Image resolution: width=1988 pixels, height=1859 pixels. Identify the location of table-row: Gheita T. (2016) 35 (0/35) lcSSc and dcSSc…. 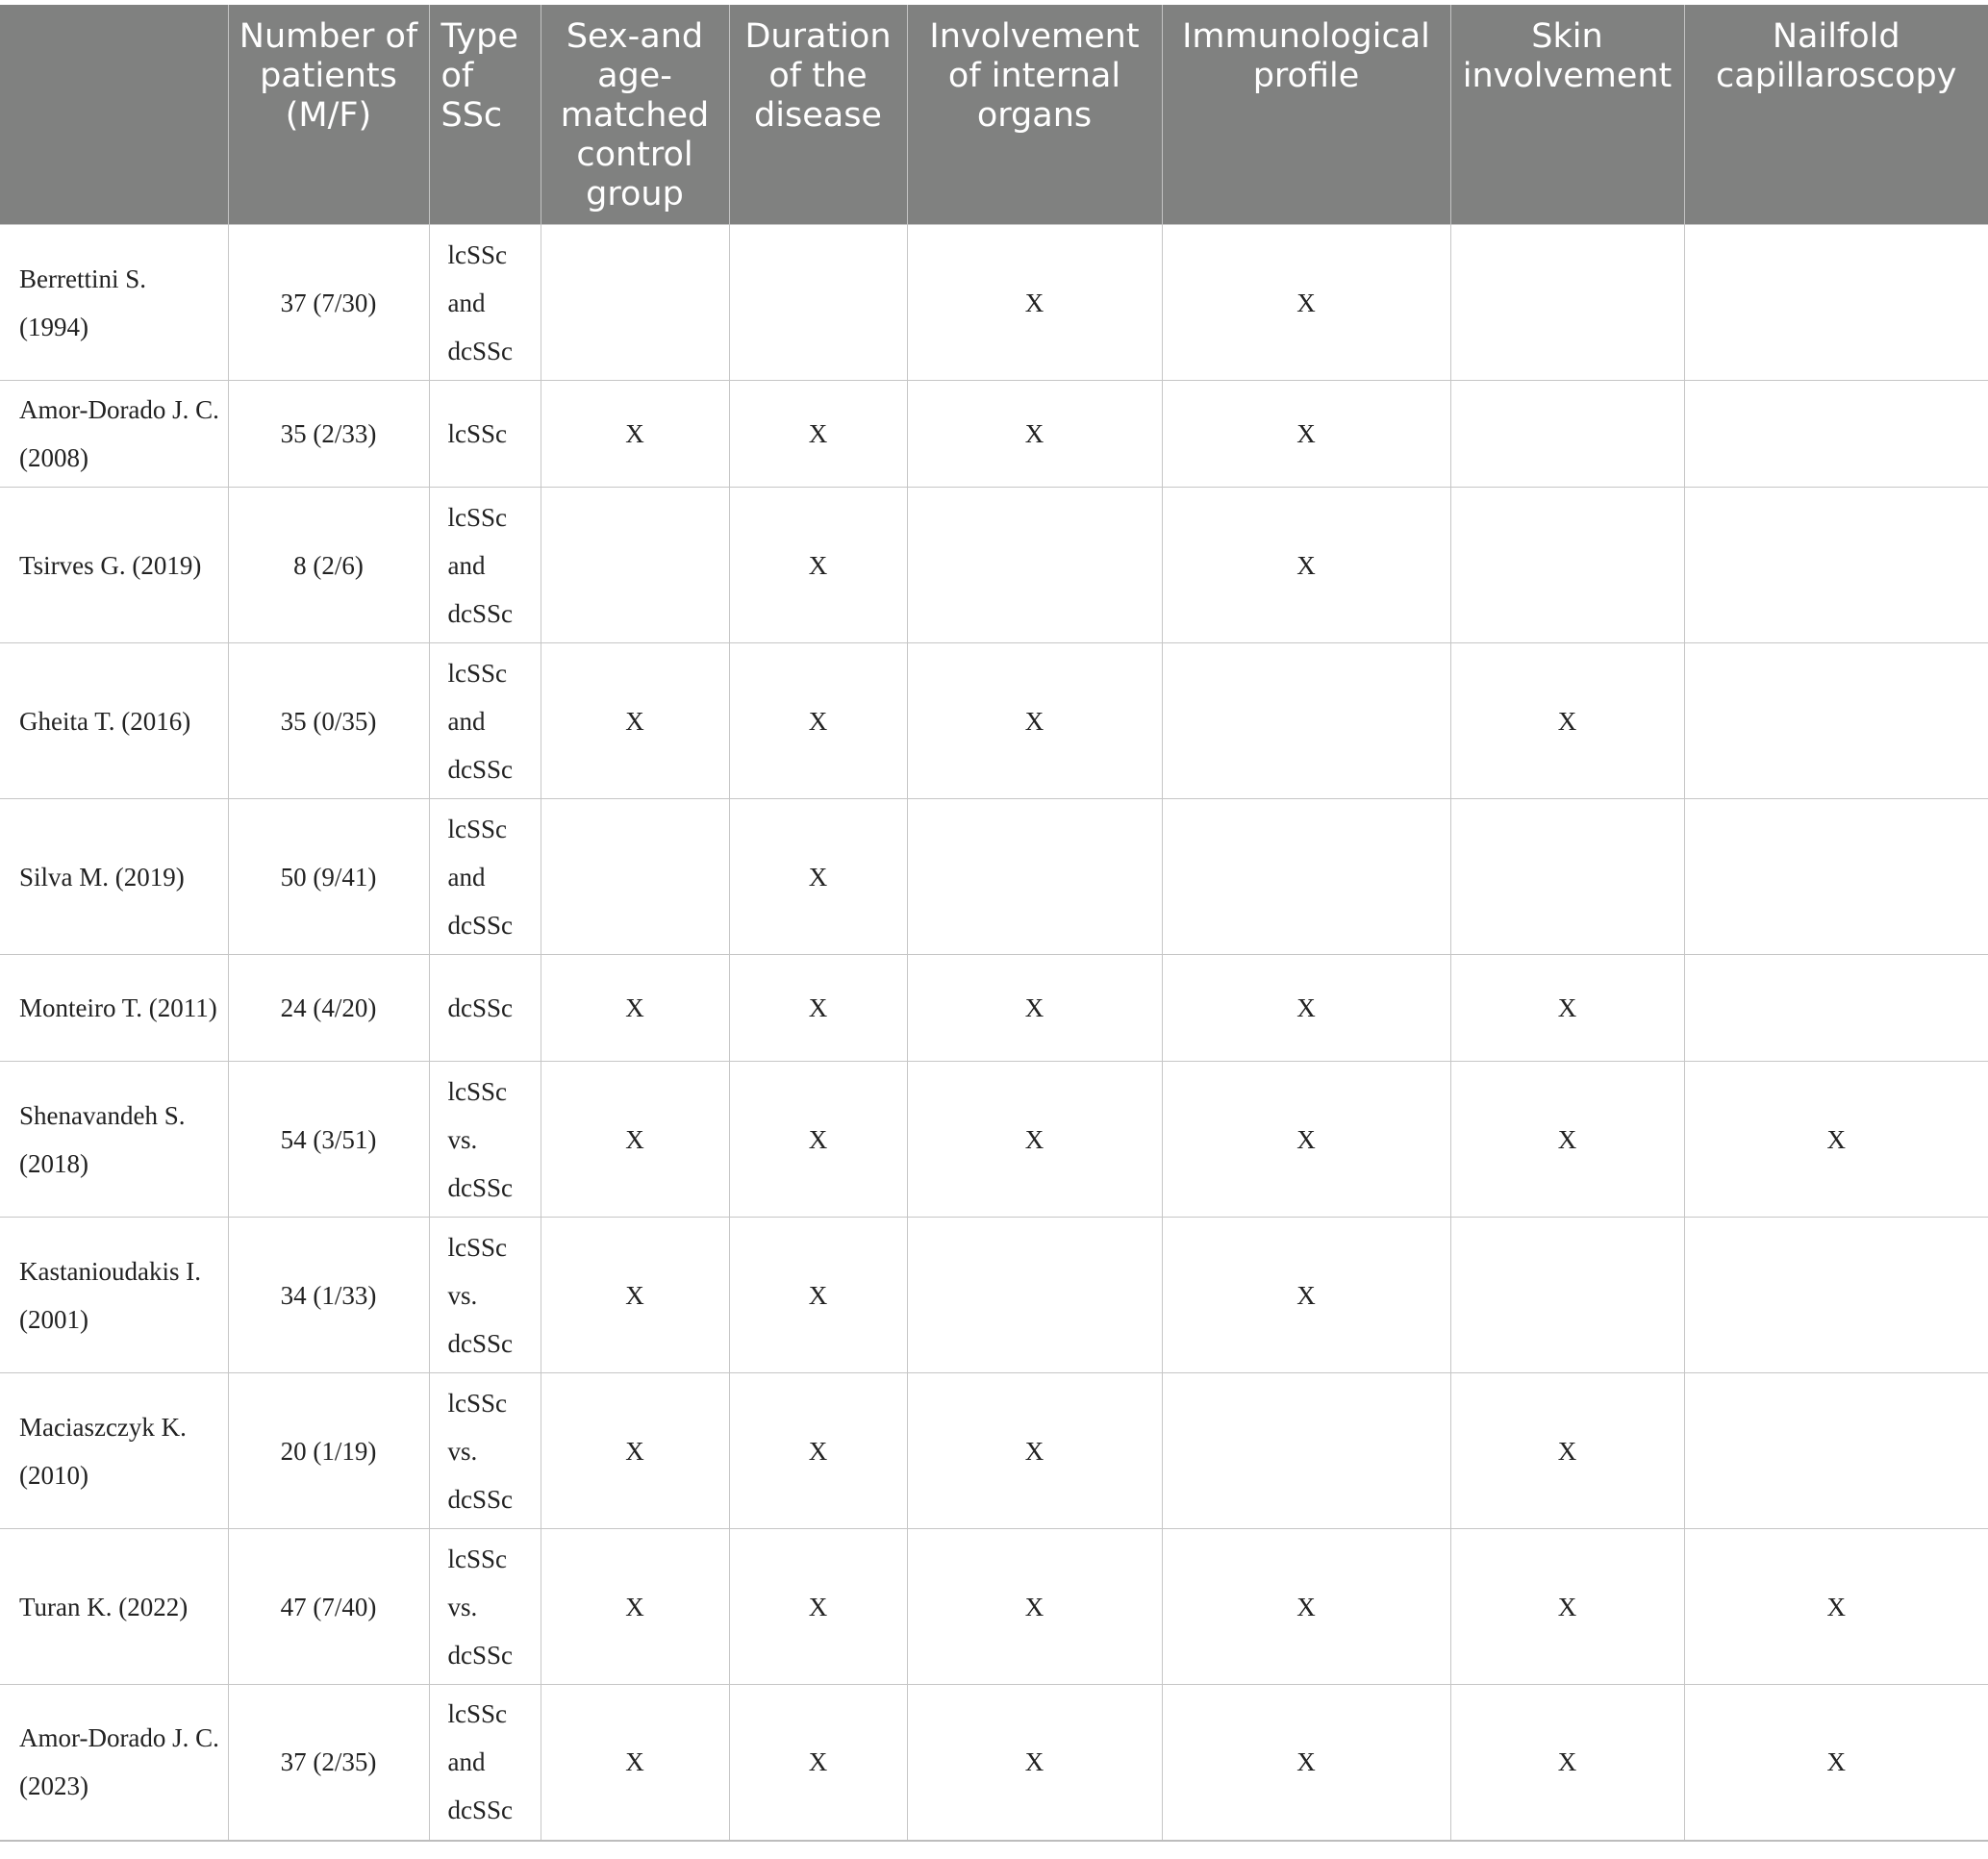
(994, 720).